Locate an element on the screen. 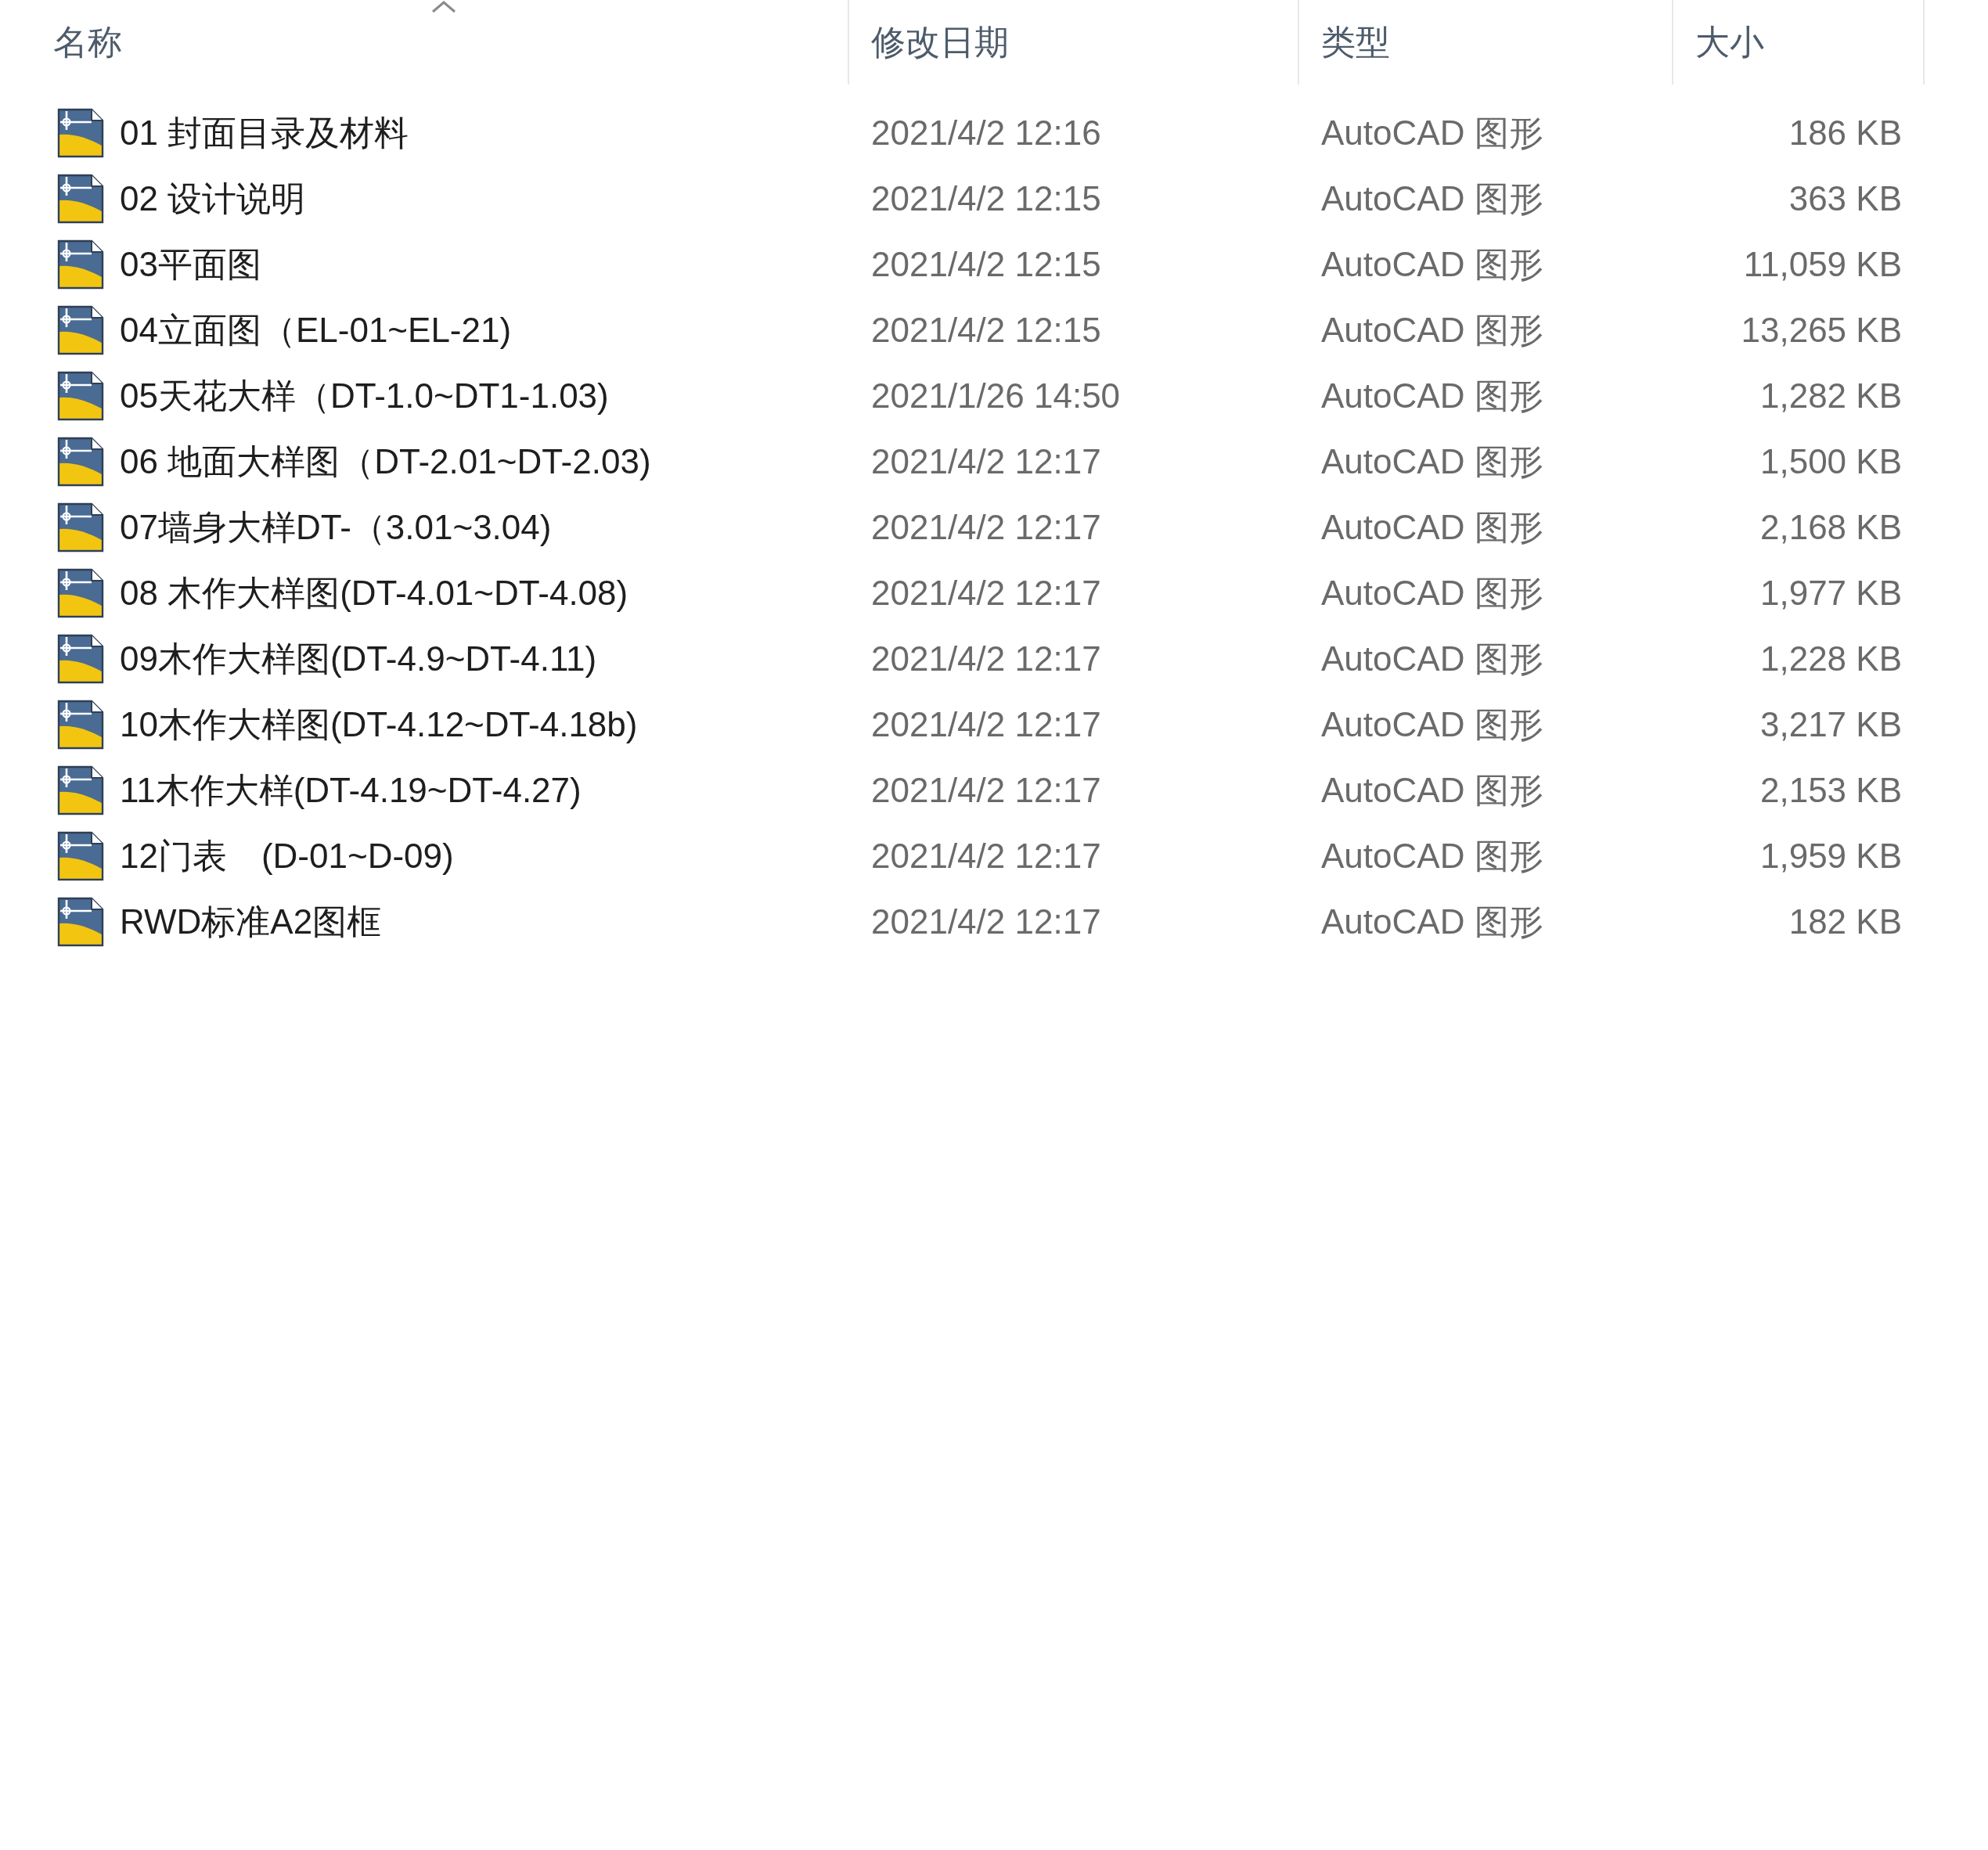  column-header: 修改日期 is located at coordinates (1074, 42).